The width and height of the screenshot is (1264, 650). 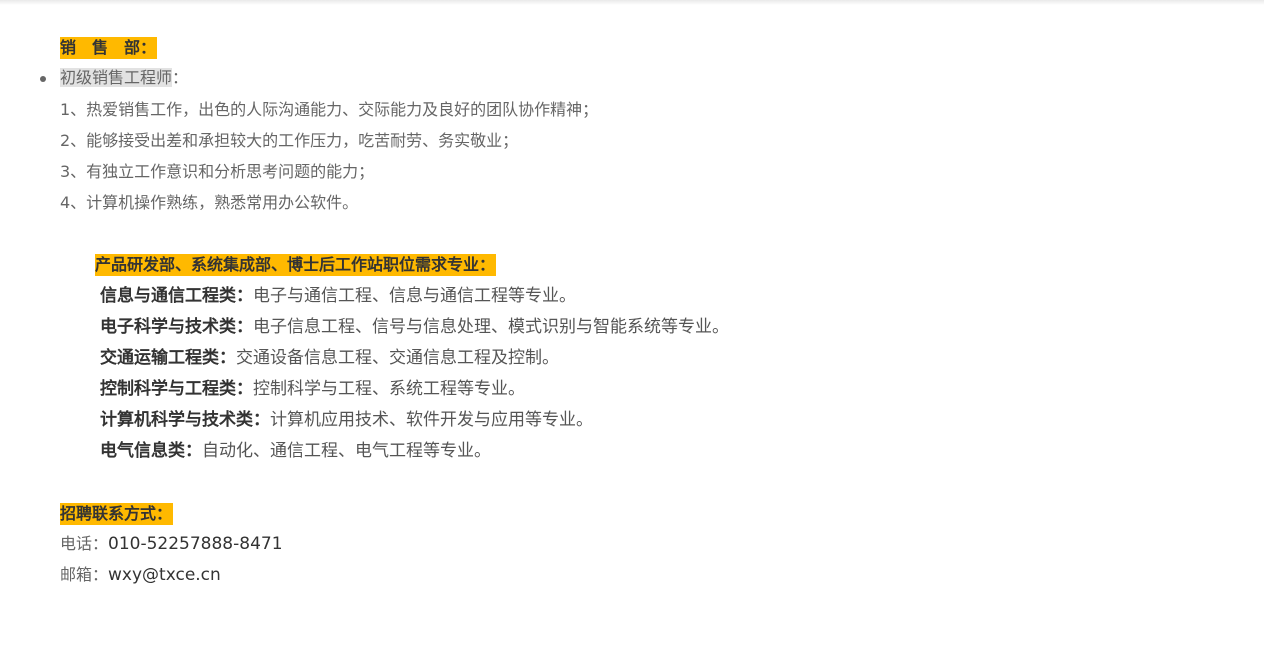 I want to click on top-shadow, so click(x=632, y=2).